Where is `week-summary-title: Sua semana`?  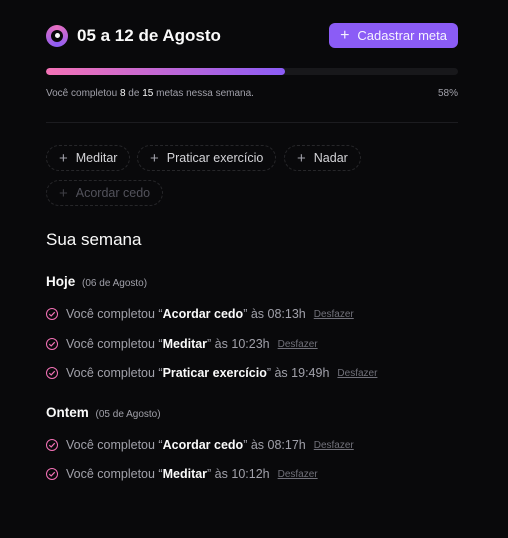 week-summary-title: Sua semana is located at coordinates (94, 239).